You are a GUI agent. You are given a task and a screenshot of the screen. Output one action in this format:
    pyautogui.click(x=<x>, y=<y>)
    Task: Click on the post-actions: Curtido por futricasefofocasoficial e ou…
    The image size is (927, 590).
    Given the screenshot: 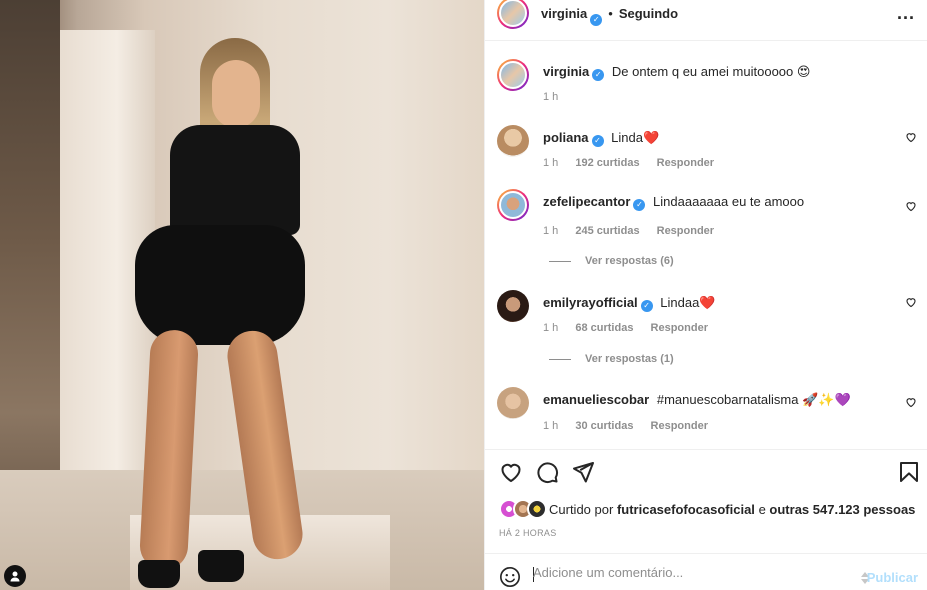 What is the action you would take?
    pyautogui.click(x=706, y=501)
    